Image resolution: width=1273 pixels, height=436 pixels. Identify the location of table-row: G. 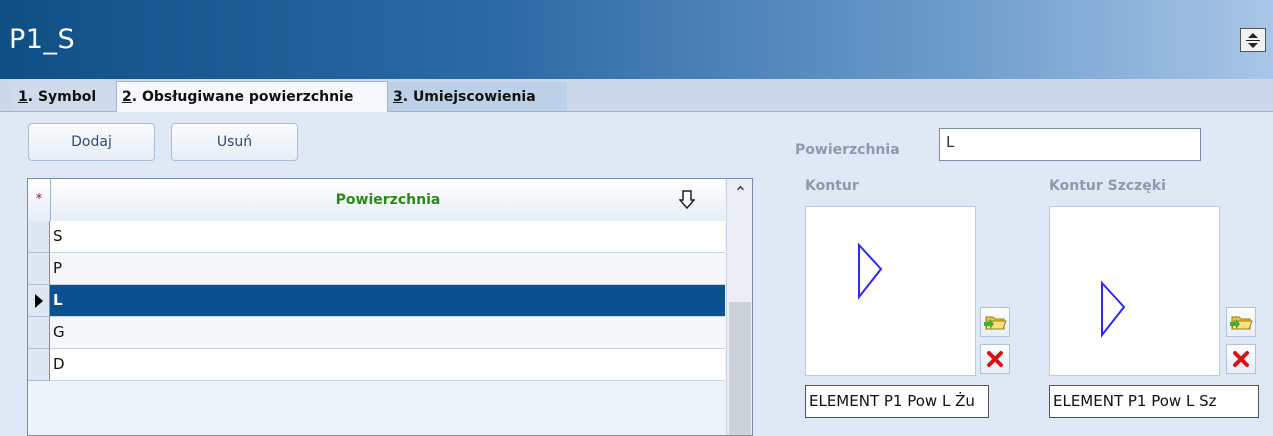
(376, 333).